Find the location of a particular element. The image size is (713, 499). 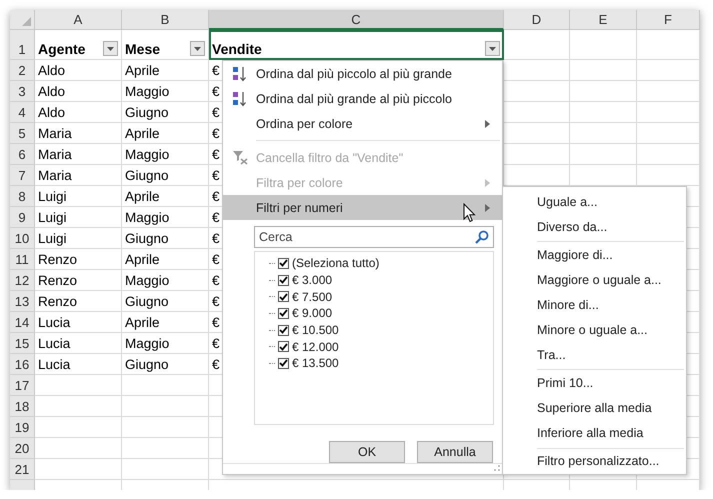

value-label: € 13.500 is located at coordinates (315, 363).